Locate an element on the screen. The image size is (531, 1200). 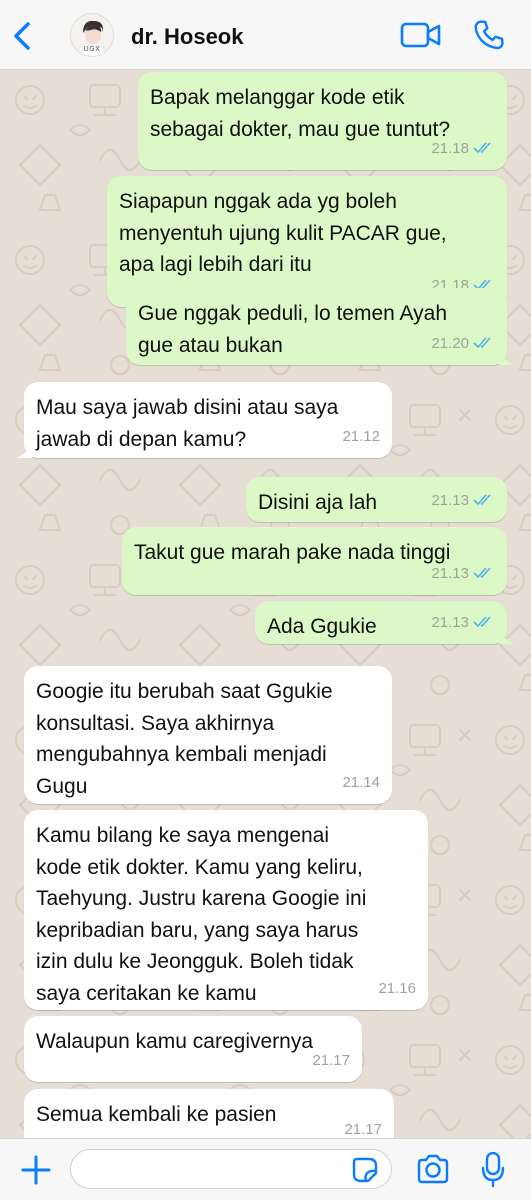
chat-header: UGX dr. Hoseok is located at coordinates (265, 35).